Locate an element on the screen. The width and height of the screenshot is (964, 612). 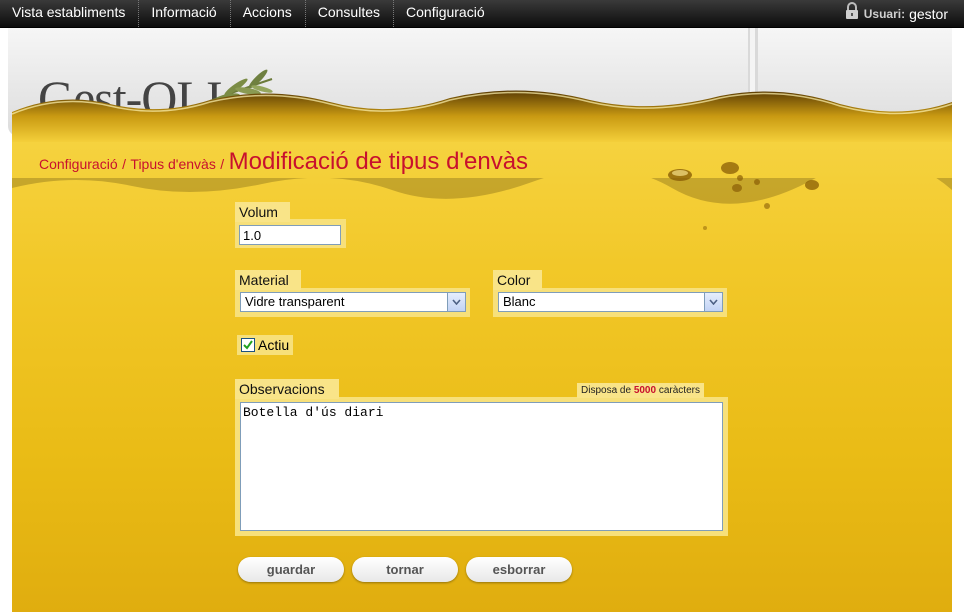
user-info: Usuari: gestor is located at coordinates (896, 13).